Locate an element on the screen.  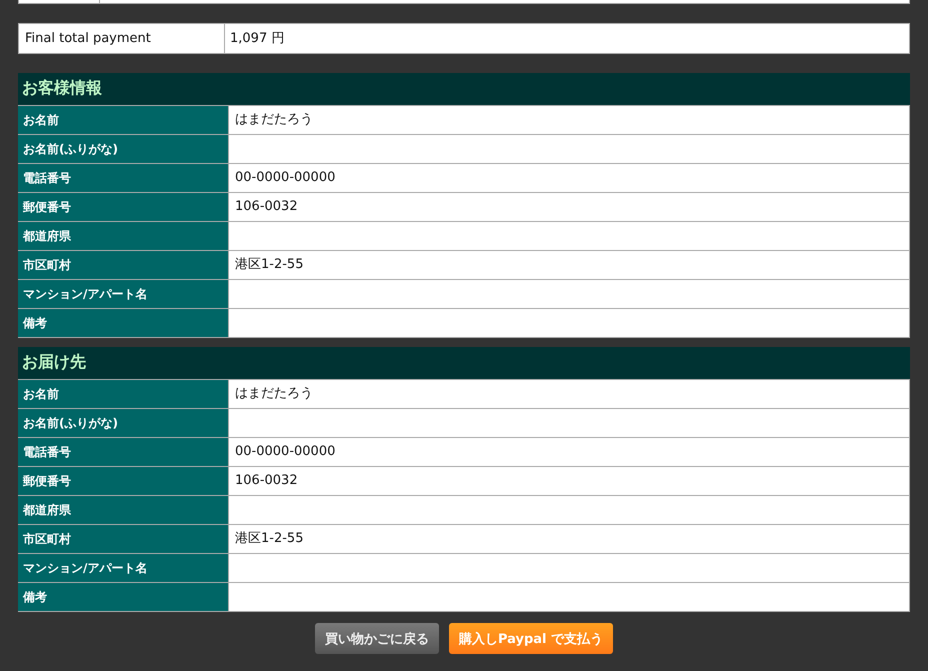
total-label: Final total payment is located at coordinates (122, 38).